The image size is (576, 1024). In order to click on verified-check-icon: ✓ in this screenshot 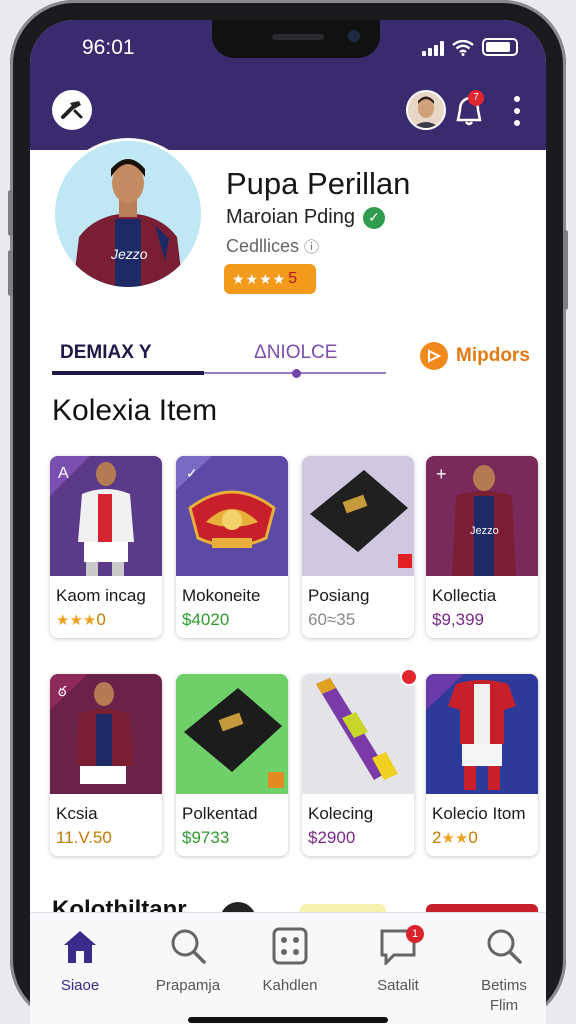, I will do `click(373, 217)`.